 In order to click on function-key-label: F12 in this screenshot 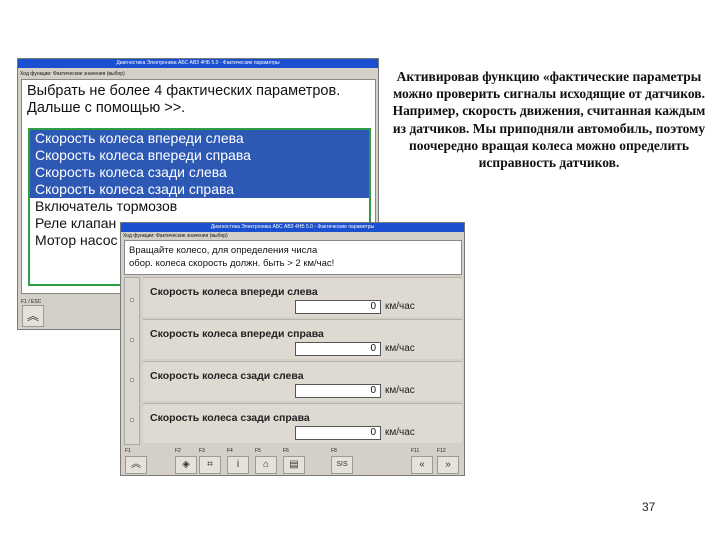, I will do `click(441, 451)`.